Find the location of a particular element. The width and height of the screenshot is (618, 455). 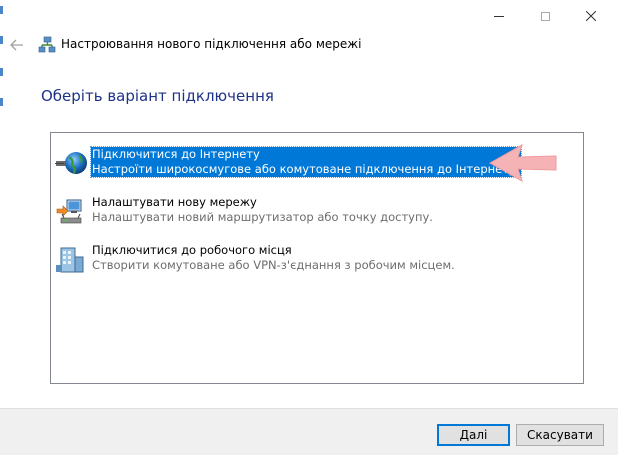

wizard-footer: Далі Скасувати is located at coordinates (309, 431).